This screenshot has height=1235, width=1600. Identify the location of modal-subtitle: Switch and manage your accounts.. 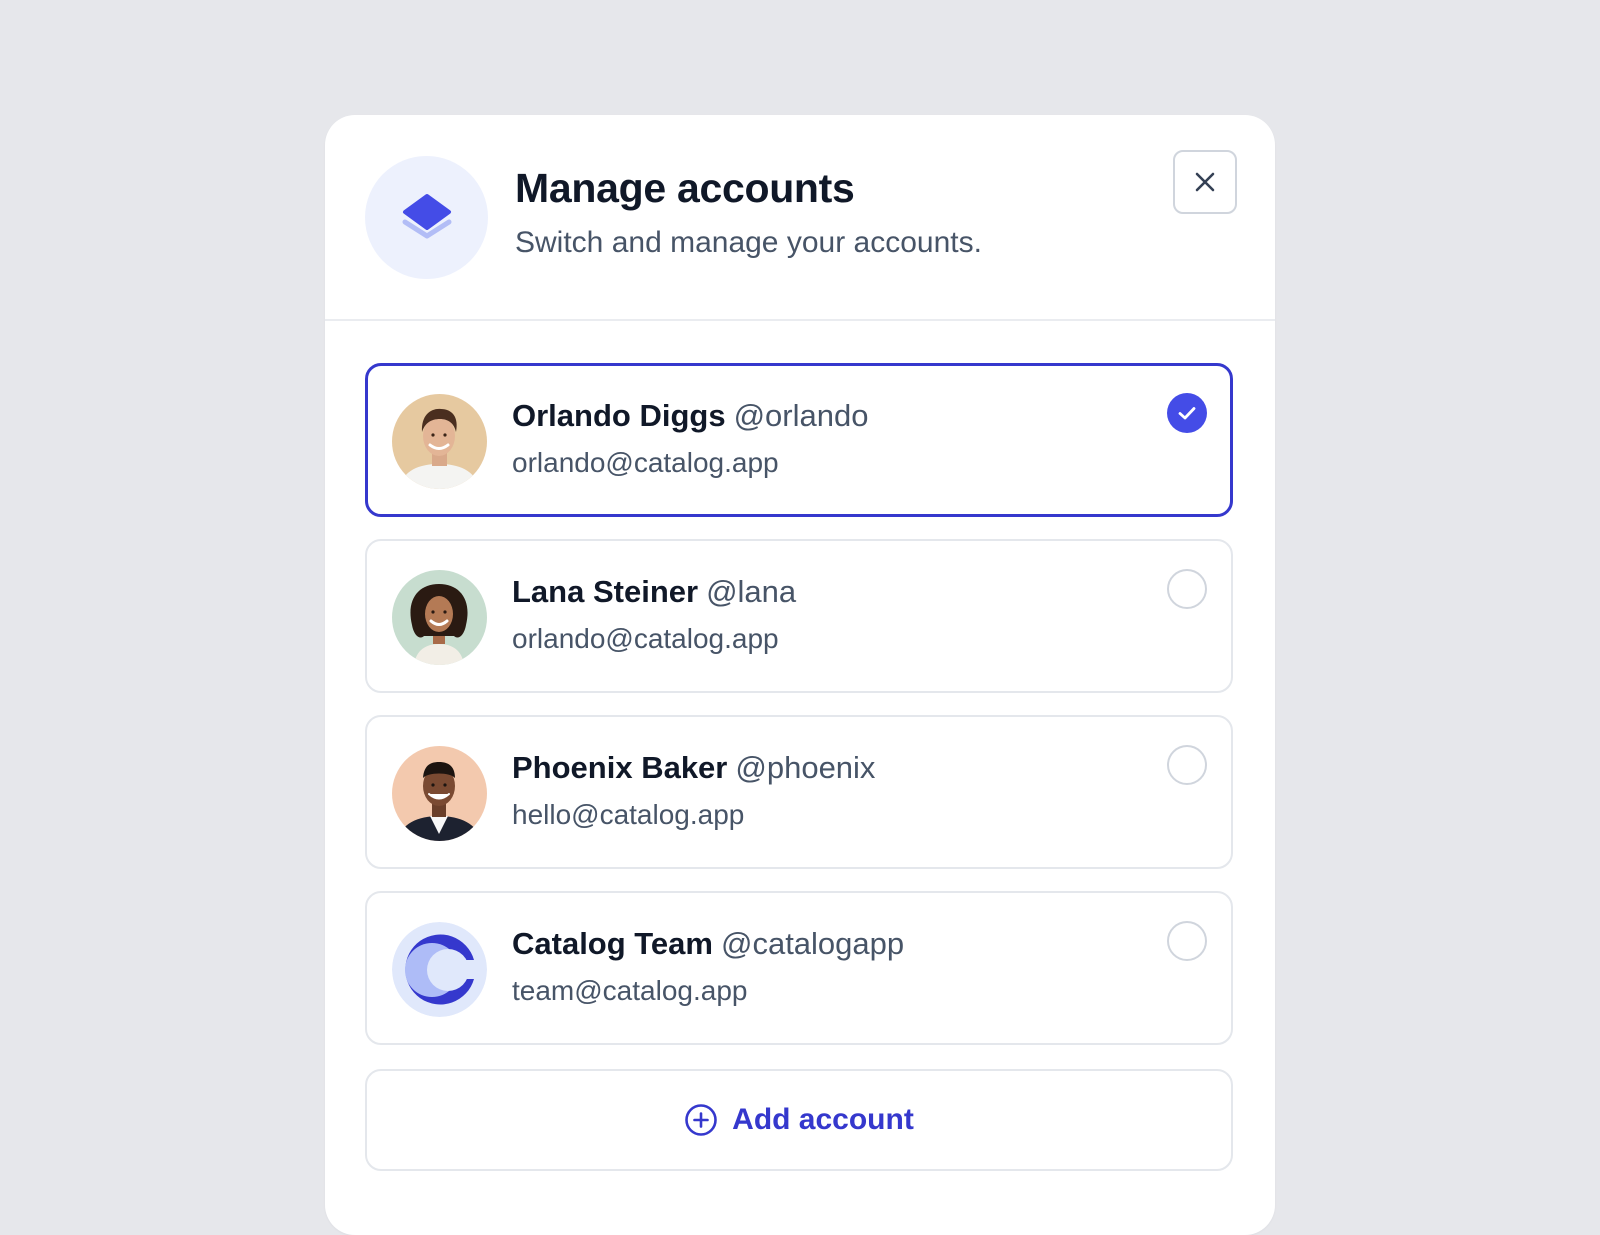
(748, 242).